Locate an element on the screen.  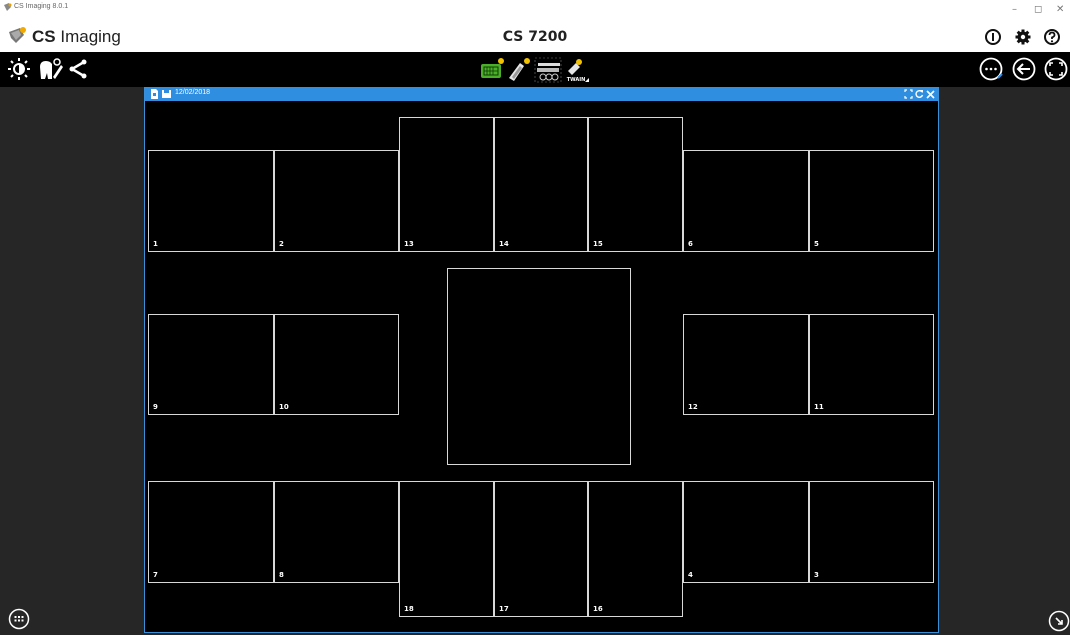
slot-number: 13 is located at coordinates (409, 244).